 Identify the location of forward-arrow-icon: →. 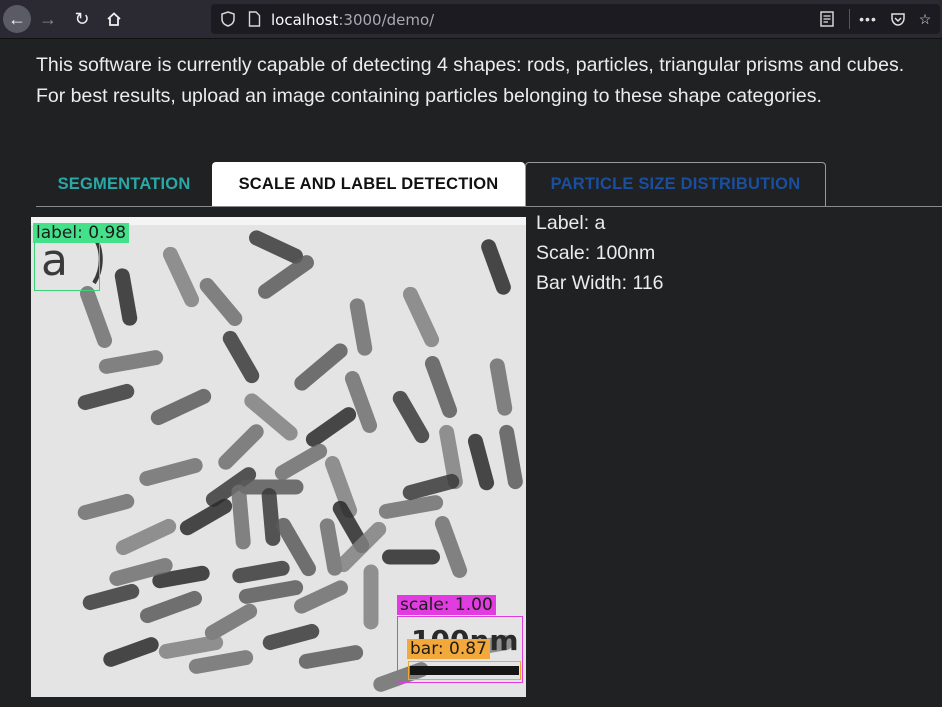
(48, 19).